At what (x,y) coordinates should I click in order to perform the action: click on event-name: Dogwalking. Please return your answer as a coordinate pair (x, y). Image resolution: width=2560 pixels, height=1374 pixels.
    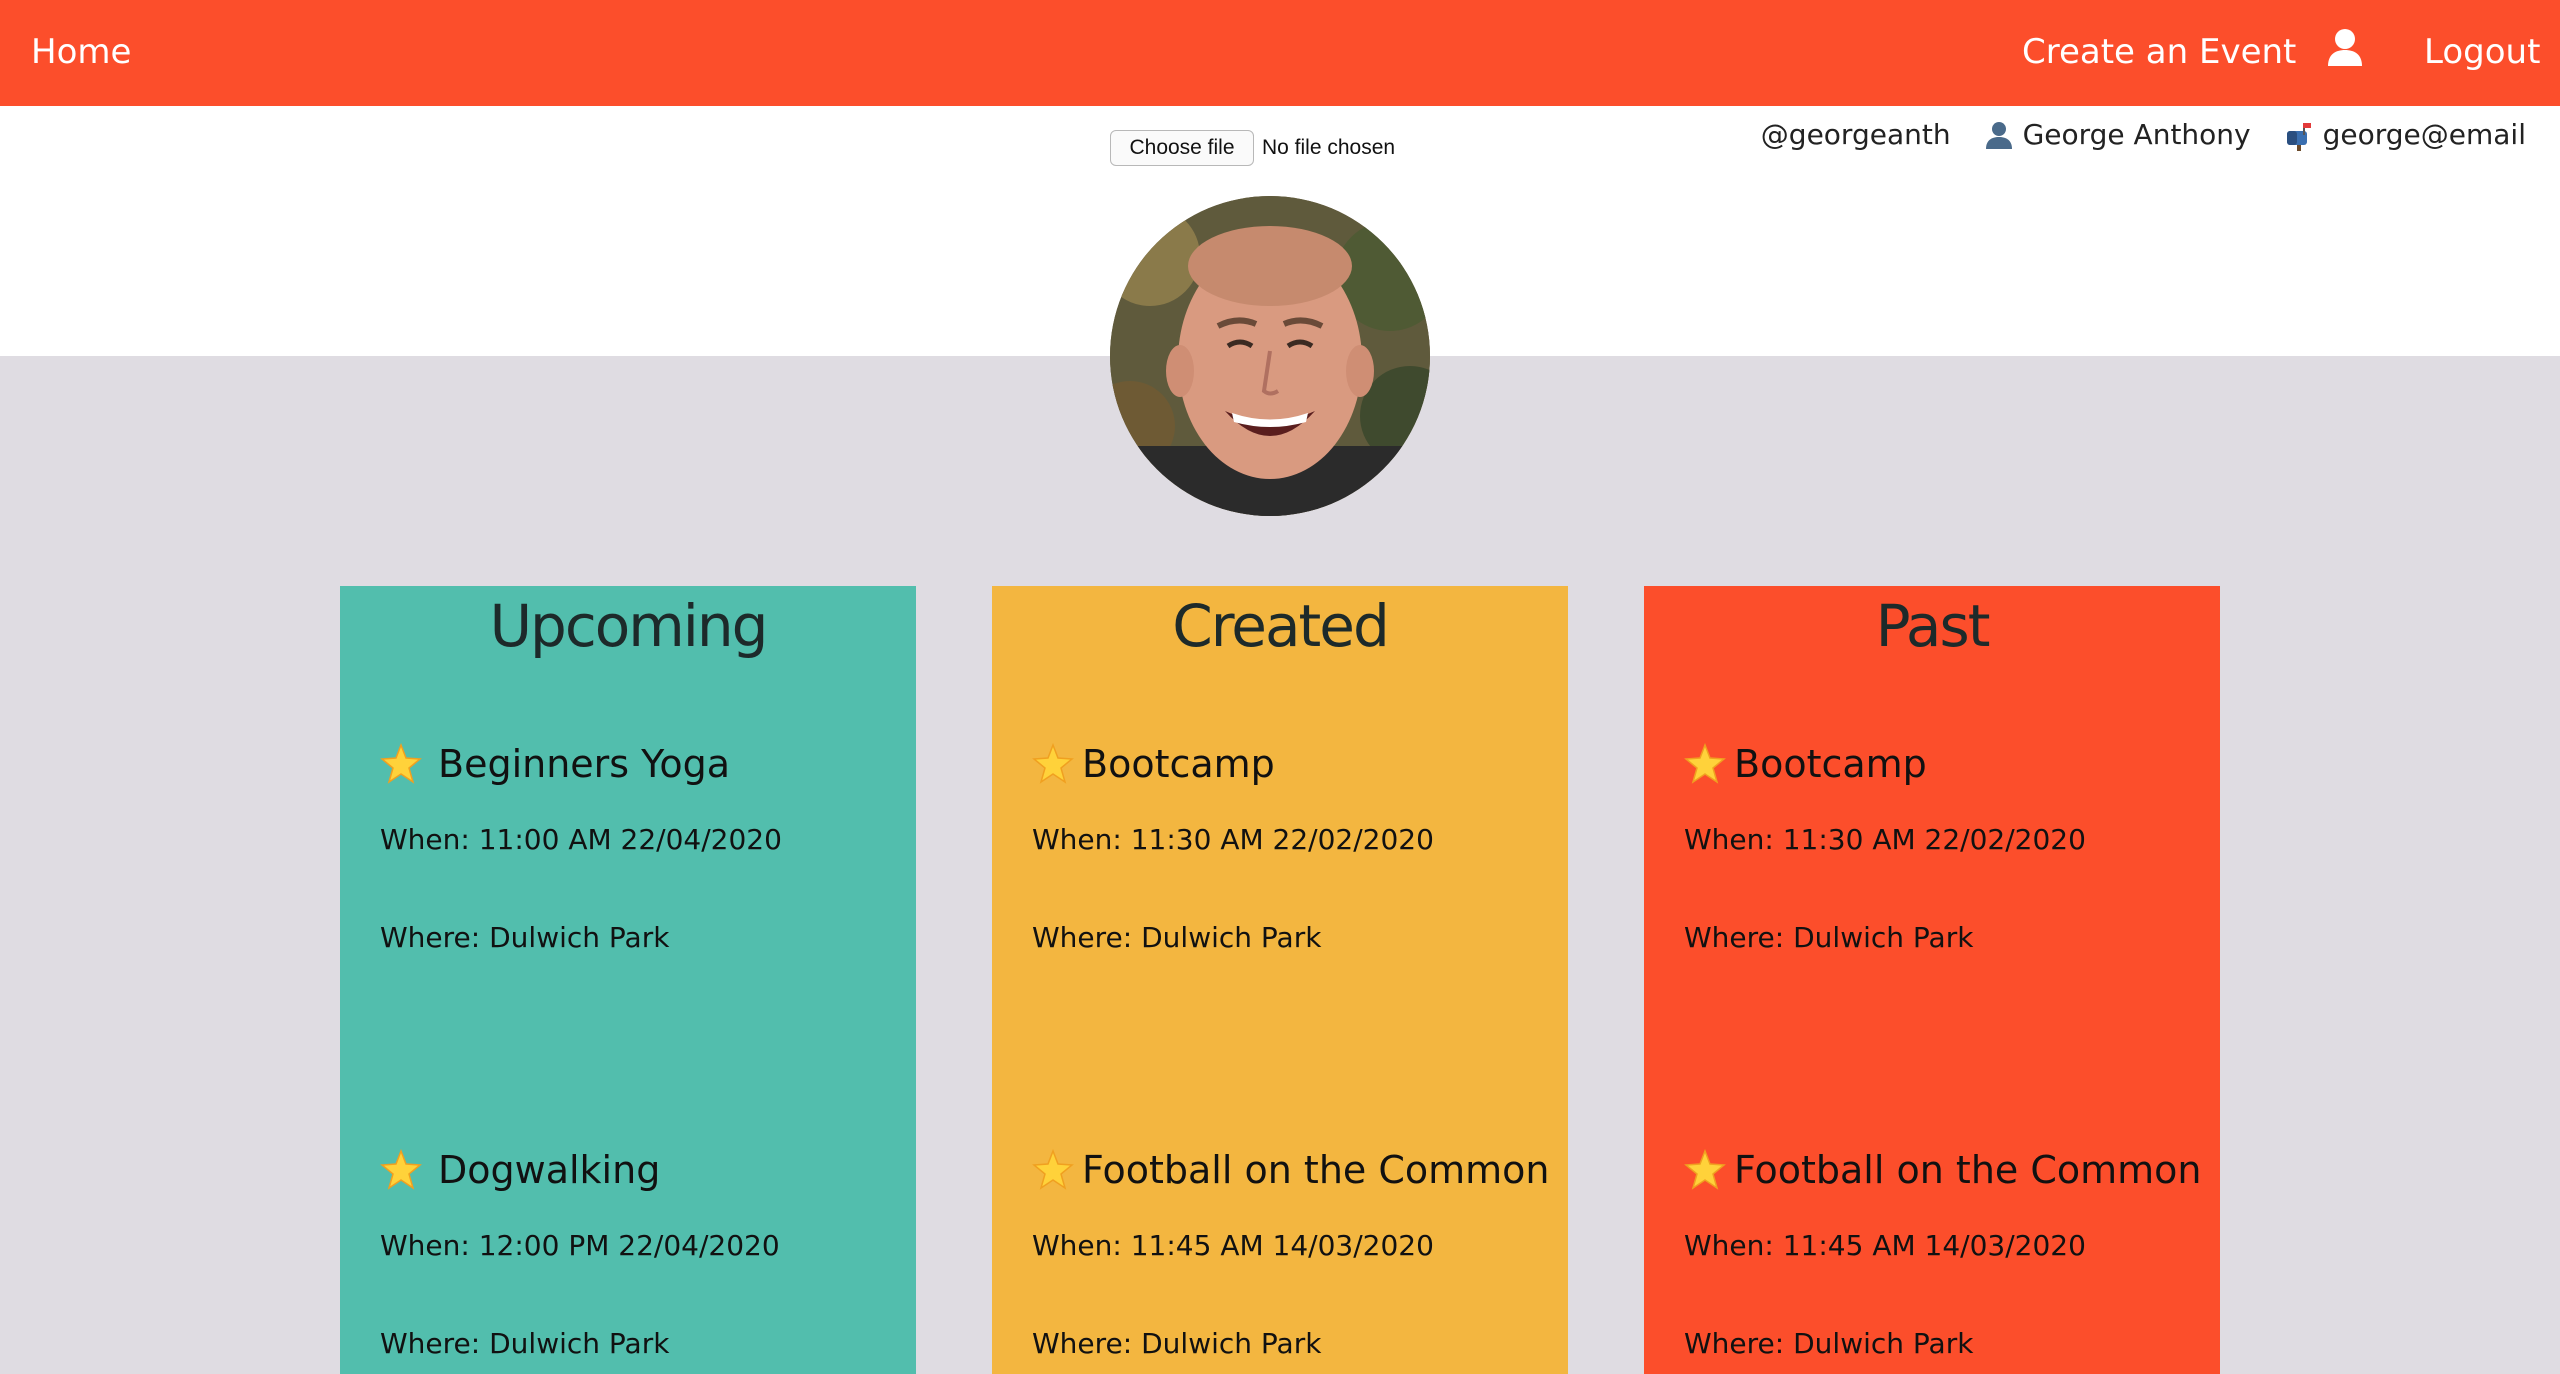
    Looking at the image, I should click on (549, 1170).